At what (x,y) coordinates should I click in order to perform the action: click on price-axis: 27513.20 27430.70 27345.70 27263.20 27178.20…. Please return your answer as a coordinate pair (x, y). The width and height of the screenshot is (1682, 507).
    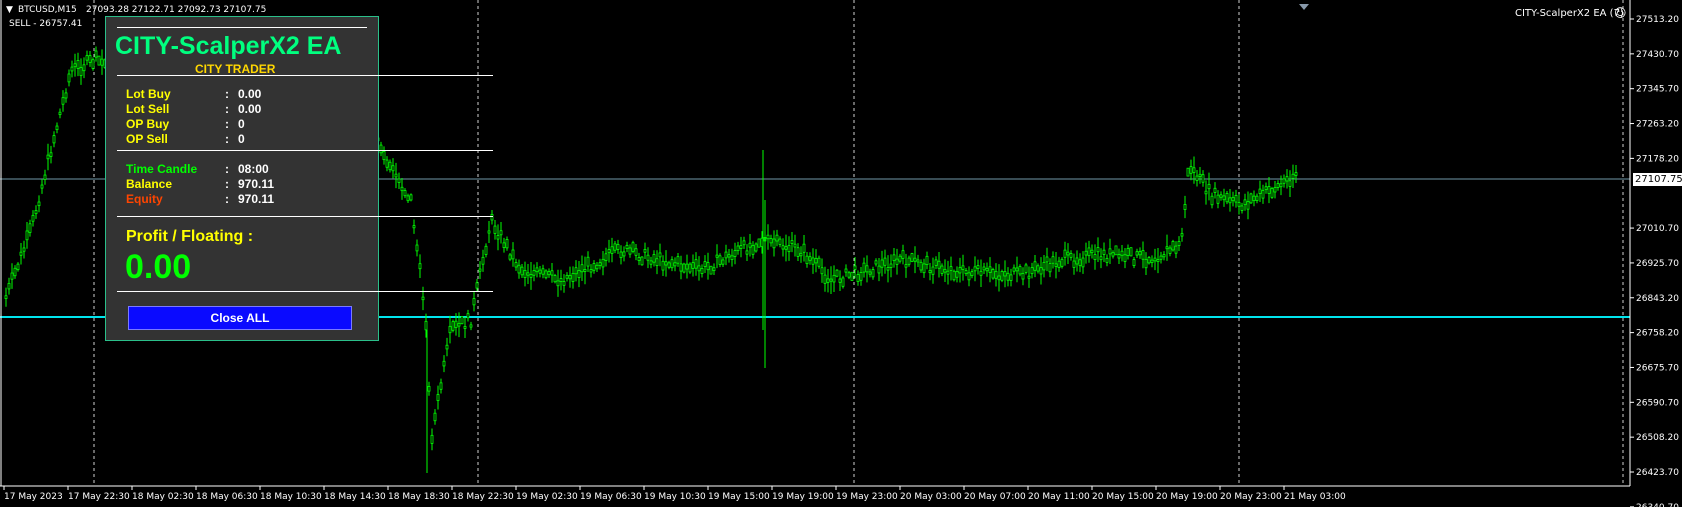
    Looking at the image, I should click on (1654, 261).